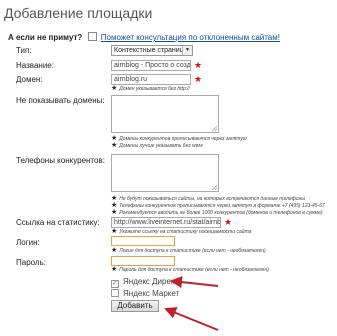 The width and height of the screenshot is (337, 336). Describe the element at coordinates (191, 319) in the screenshot. I see `arrow-to-add-button` at that location.